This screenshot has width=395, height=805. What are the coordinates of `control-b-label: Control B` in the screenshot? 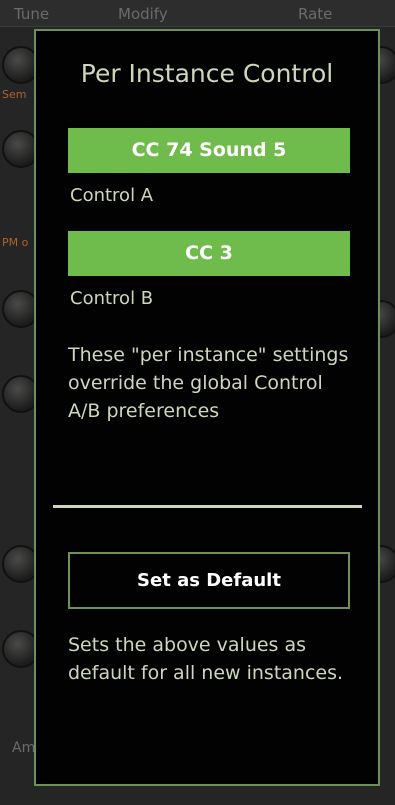 It's located at (112, 298).